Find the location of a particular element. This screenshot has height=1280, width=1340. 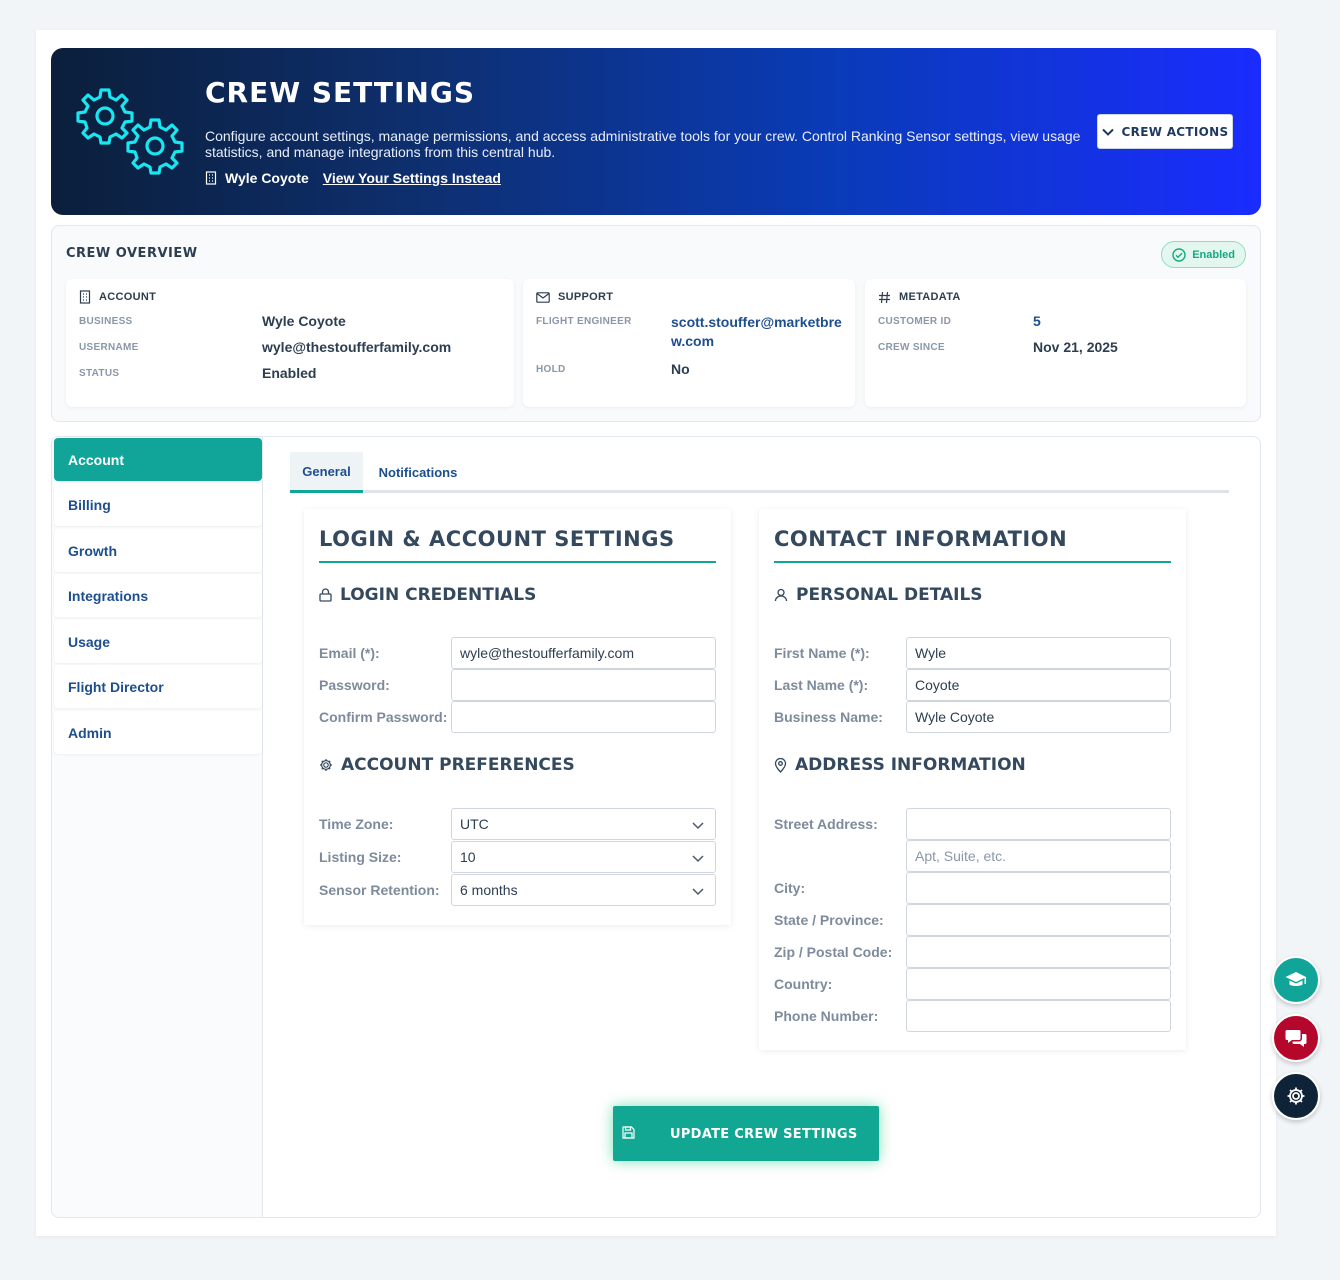

apt-row: Apt, Suite, etc. is located at coordinates (972, 856).